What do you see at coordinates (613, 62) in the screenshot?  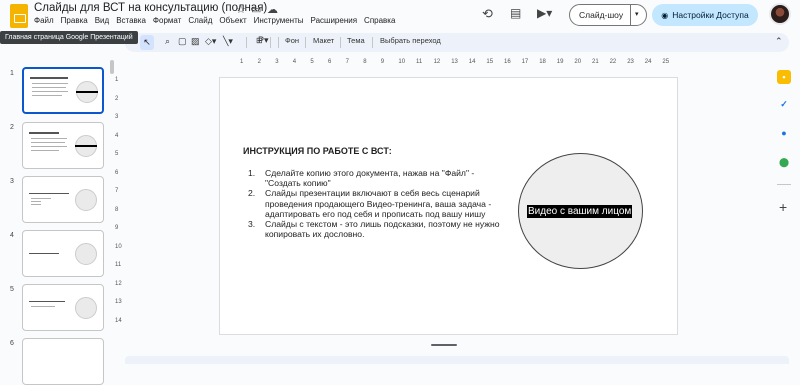 I see `ruler-tick-label: 22` at bounding box center [613, 62].